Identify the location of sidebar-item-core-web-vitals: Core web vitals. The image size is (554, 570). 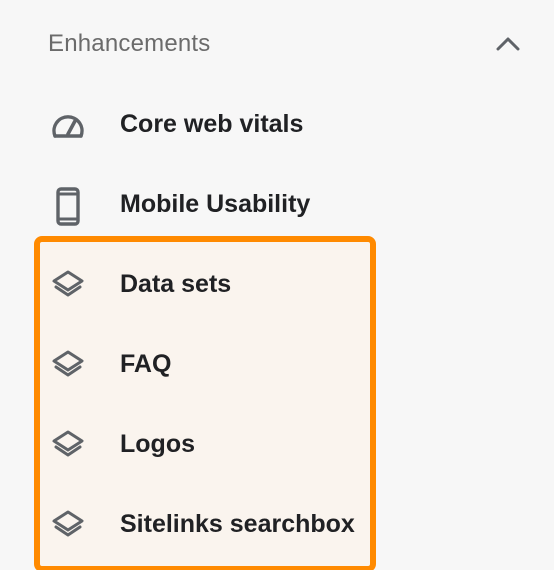
(277, 124).